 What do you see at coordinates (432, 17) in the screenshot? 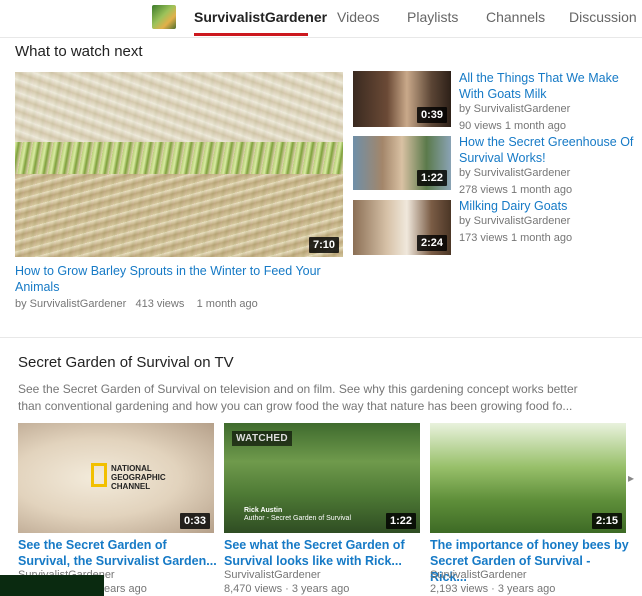
I see `tab-playlists: Playlists` at bounding box center [432, 17].